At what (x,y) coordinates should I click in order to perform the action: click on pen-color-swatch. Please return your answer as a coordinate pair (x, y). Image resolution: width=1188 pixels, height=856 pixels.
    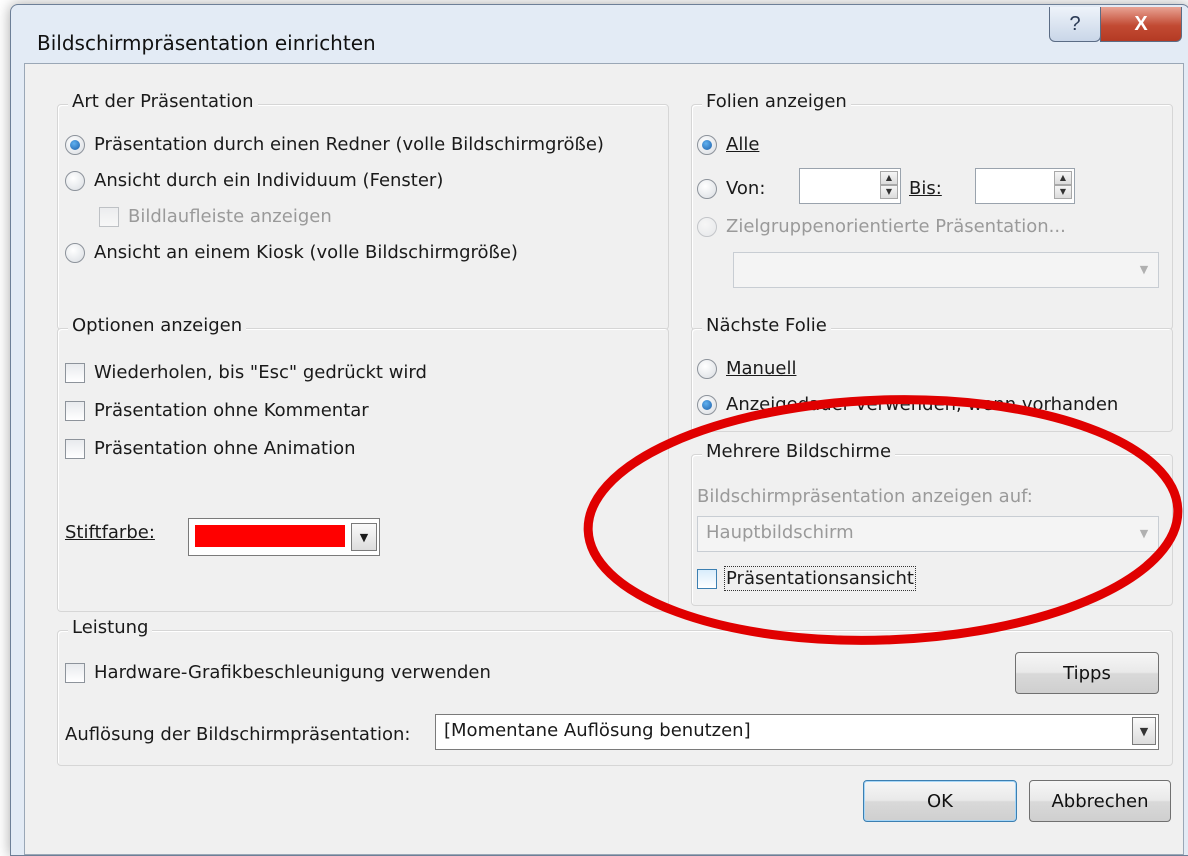
    Looking at the image, I should click on (270, 536).